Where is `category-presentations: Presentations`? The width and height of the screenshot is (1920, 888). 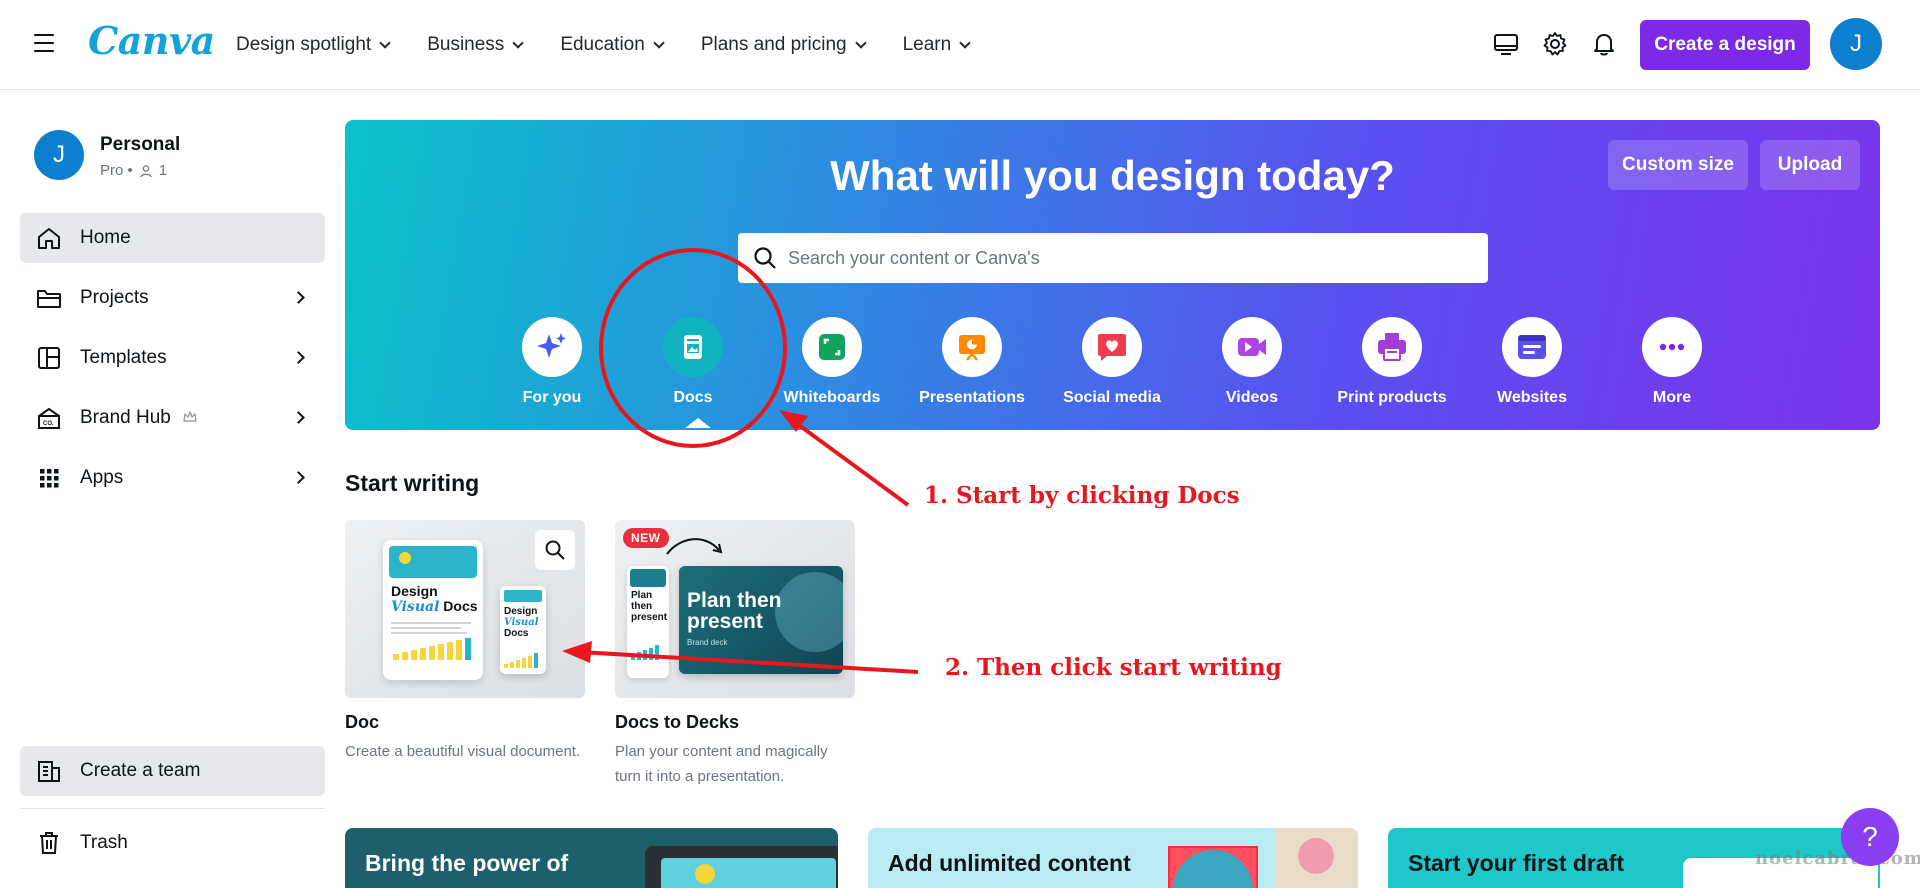
category-presentations: Presentations is located at coordinates (972, 367).